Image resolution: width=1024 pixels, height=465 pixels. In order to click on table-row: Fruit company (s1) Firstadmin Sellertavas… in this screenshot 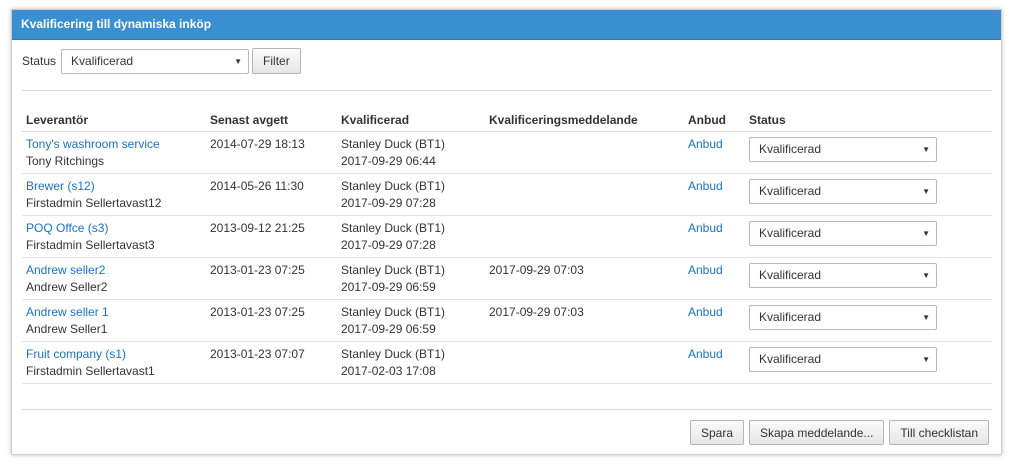, I will do `click(507, 362)`.